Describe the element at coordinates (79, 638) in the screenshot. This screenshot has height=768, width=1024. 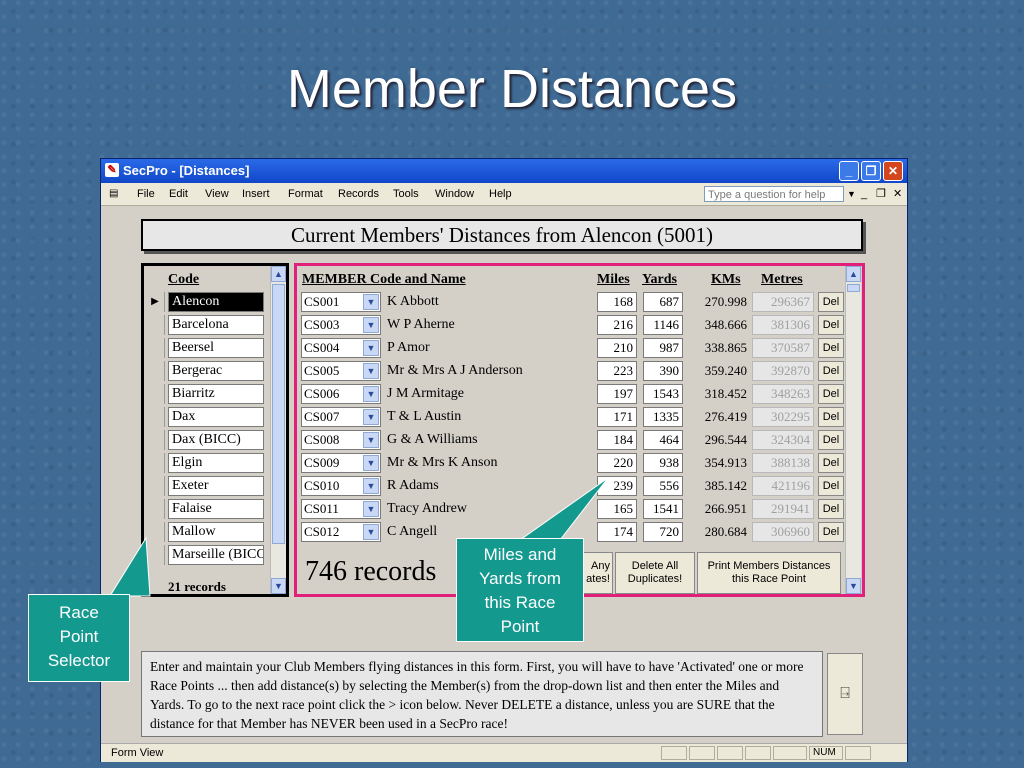
I see `race-point-callout: Race Point Selector` at that location.